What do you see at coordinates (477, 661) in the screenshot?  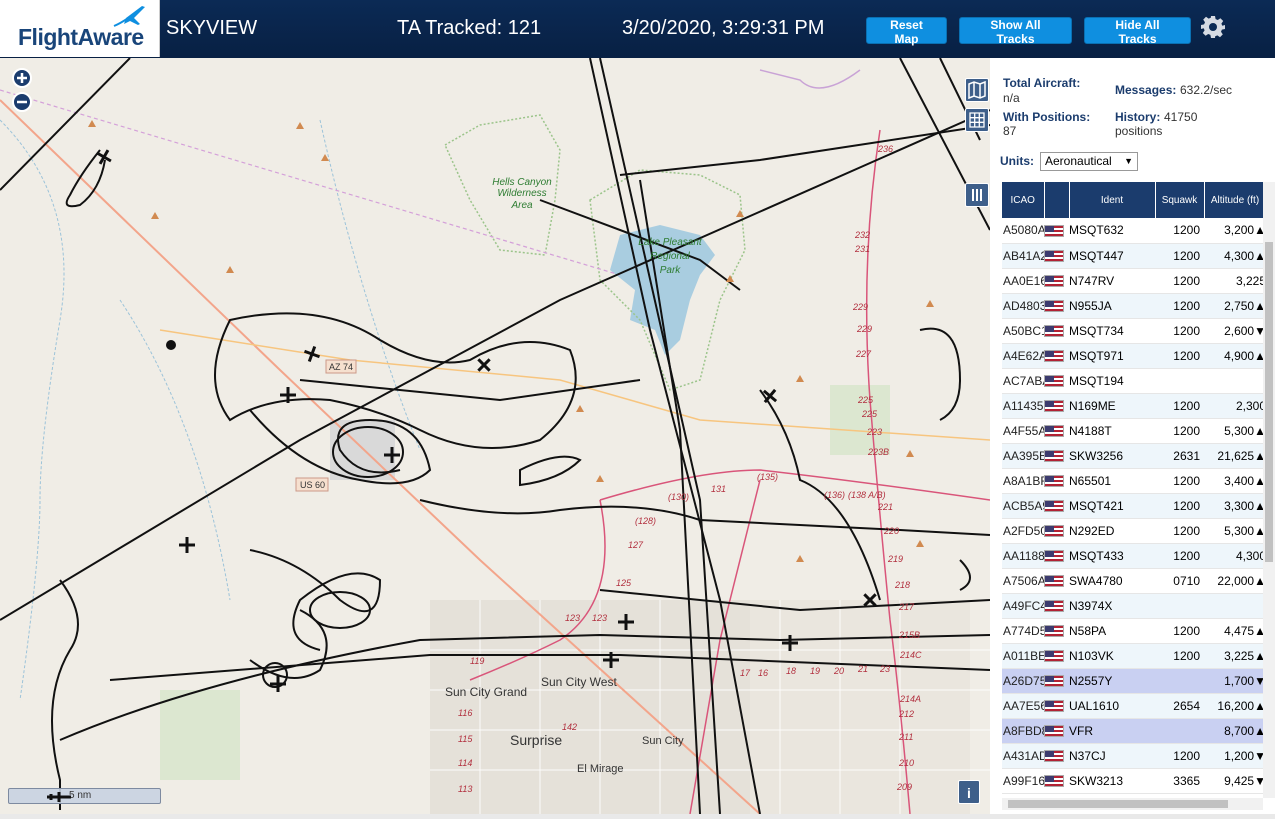 I see `svg-text: 119` at bounding box center [477, 661].